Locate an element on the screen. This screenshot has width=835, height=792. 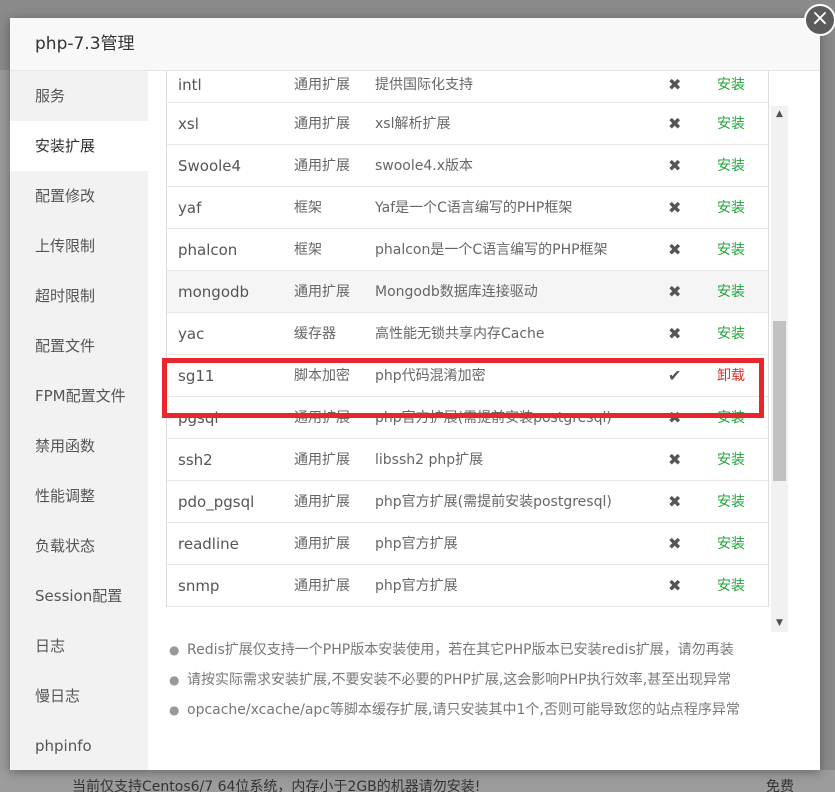
scroll-down-arrow-icon: ▼ is located at coordinates (779, 623).